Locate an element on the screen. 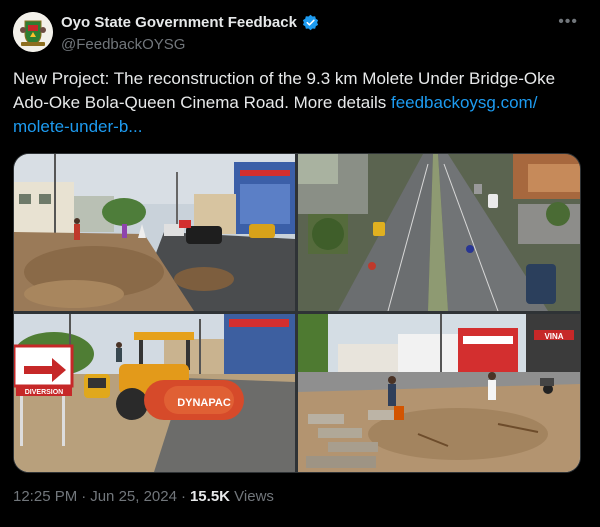 This screenshot has width=600, height=527. tweet-time: 12:25 PM is located at coordinates (45, 496).